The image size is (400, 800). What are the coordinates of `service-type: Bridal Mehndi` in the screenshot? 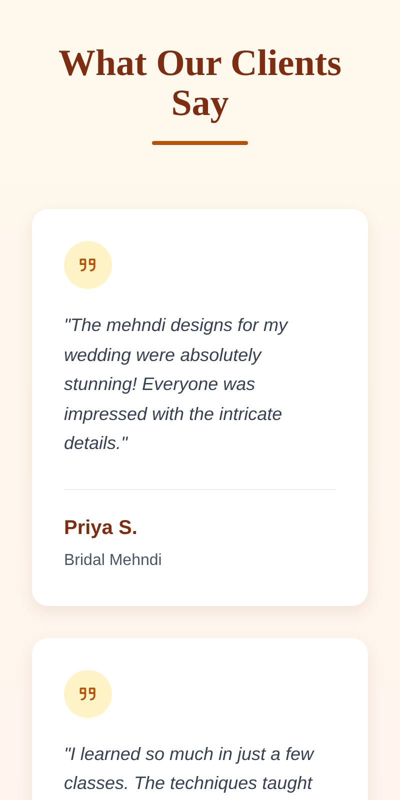 It's located at (113, 560).